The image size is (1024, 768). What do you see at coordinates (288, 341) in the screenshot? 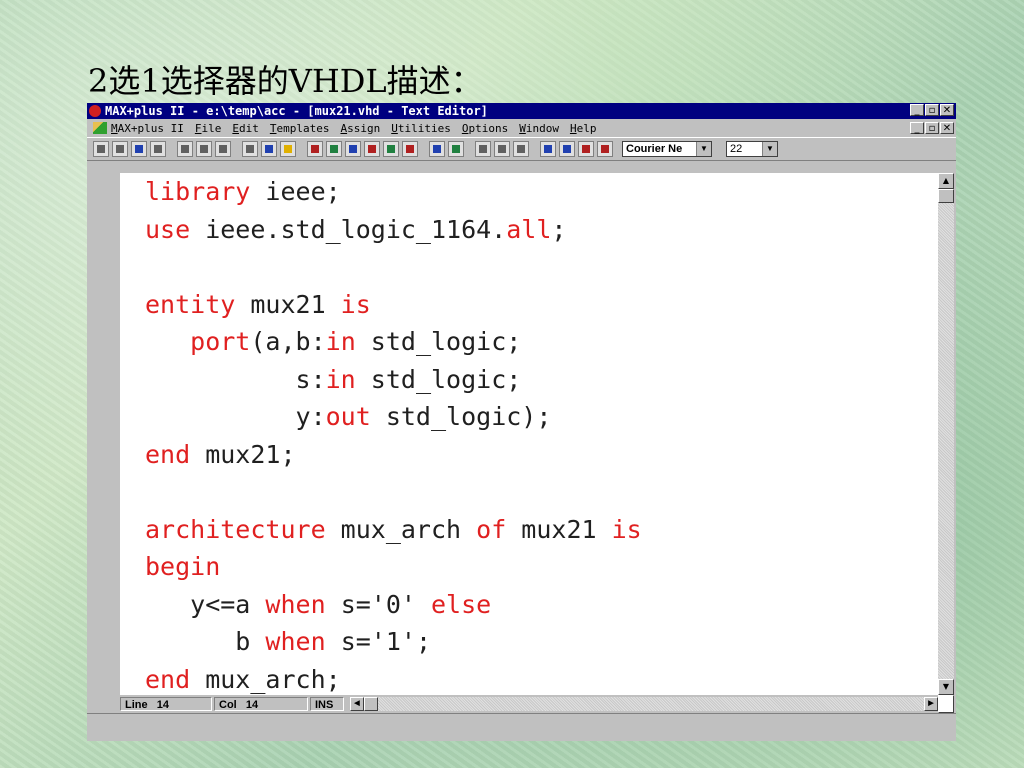
I see `code-text: (a,b:` at bounding box center [288, 341].